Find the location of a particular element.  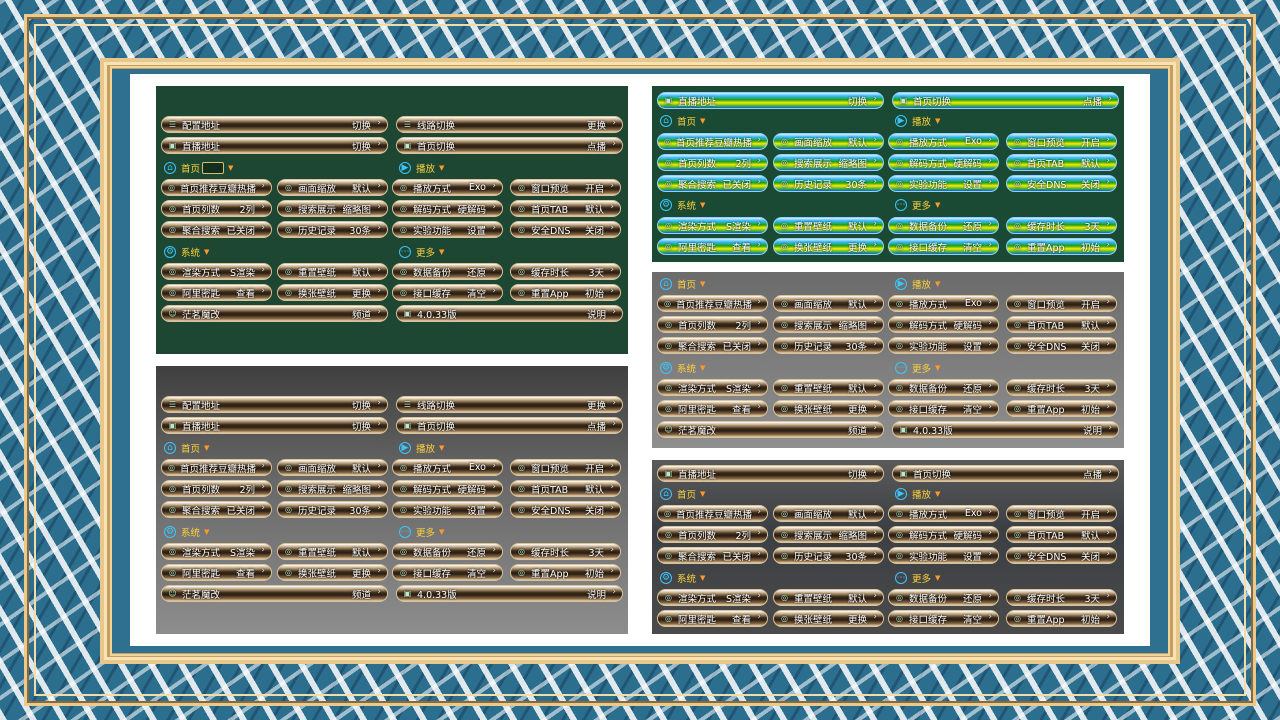

p4-decode: ◎ 解码方式 硬解码 › is located at coordinates (943, 324).